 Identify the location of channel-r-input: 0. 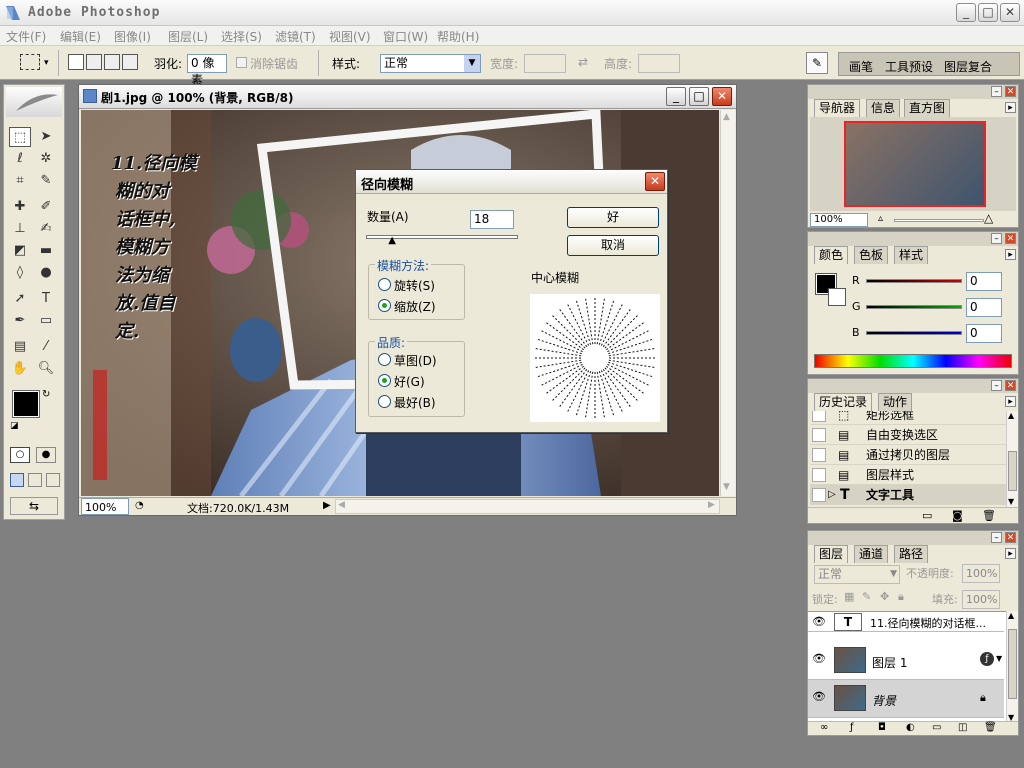
(984, 281).